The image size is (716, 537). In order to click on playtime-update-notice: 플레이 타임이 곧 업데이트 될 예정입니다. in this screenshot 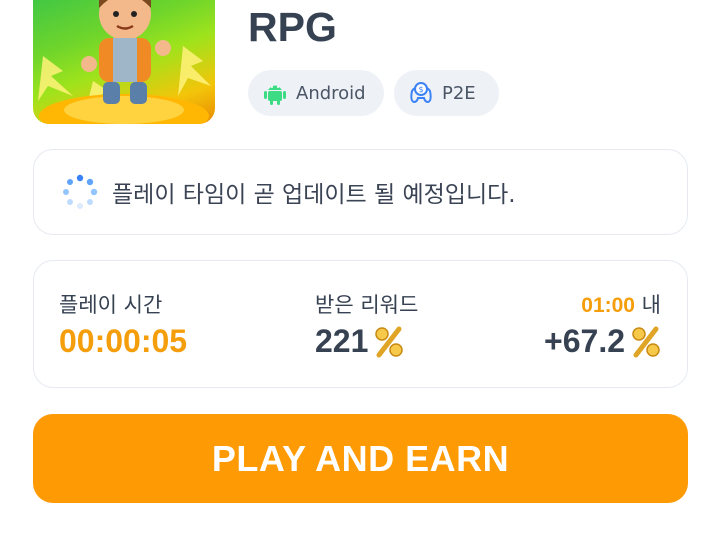, I will do `click(360, 192)`.